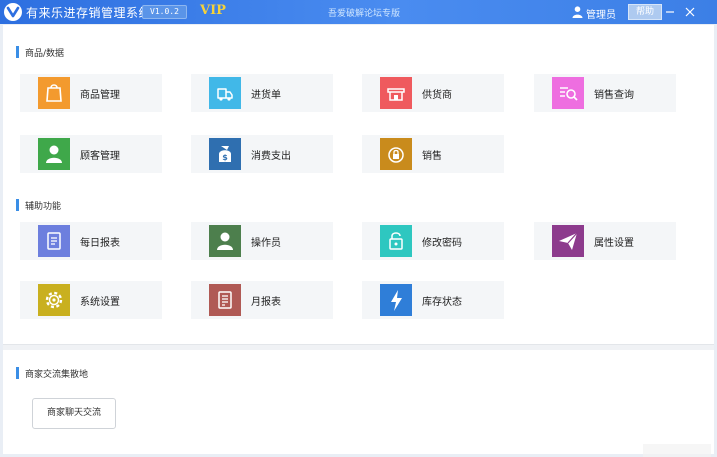 Image resolution: width=717 pixels, height=457 pixels. I want to click on person-icon, so click(54, 154).